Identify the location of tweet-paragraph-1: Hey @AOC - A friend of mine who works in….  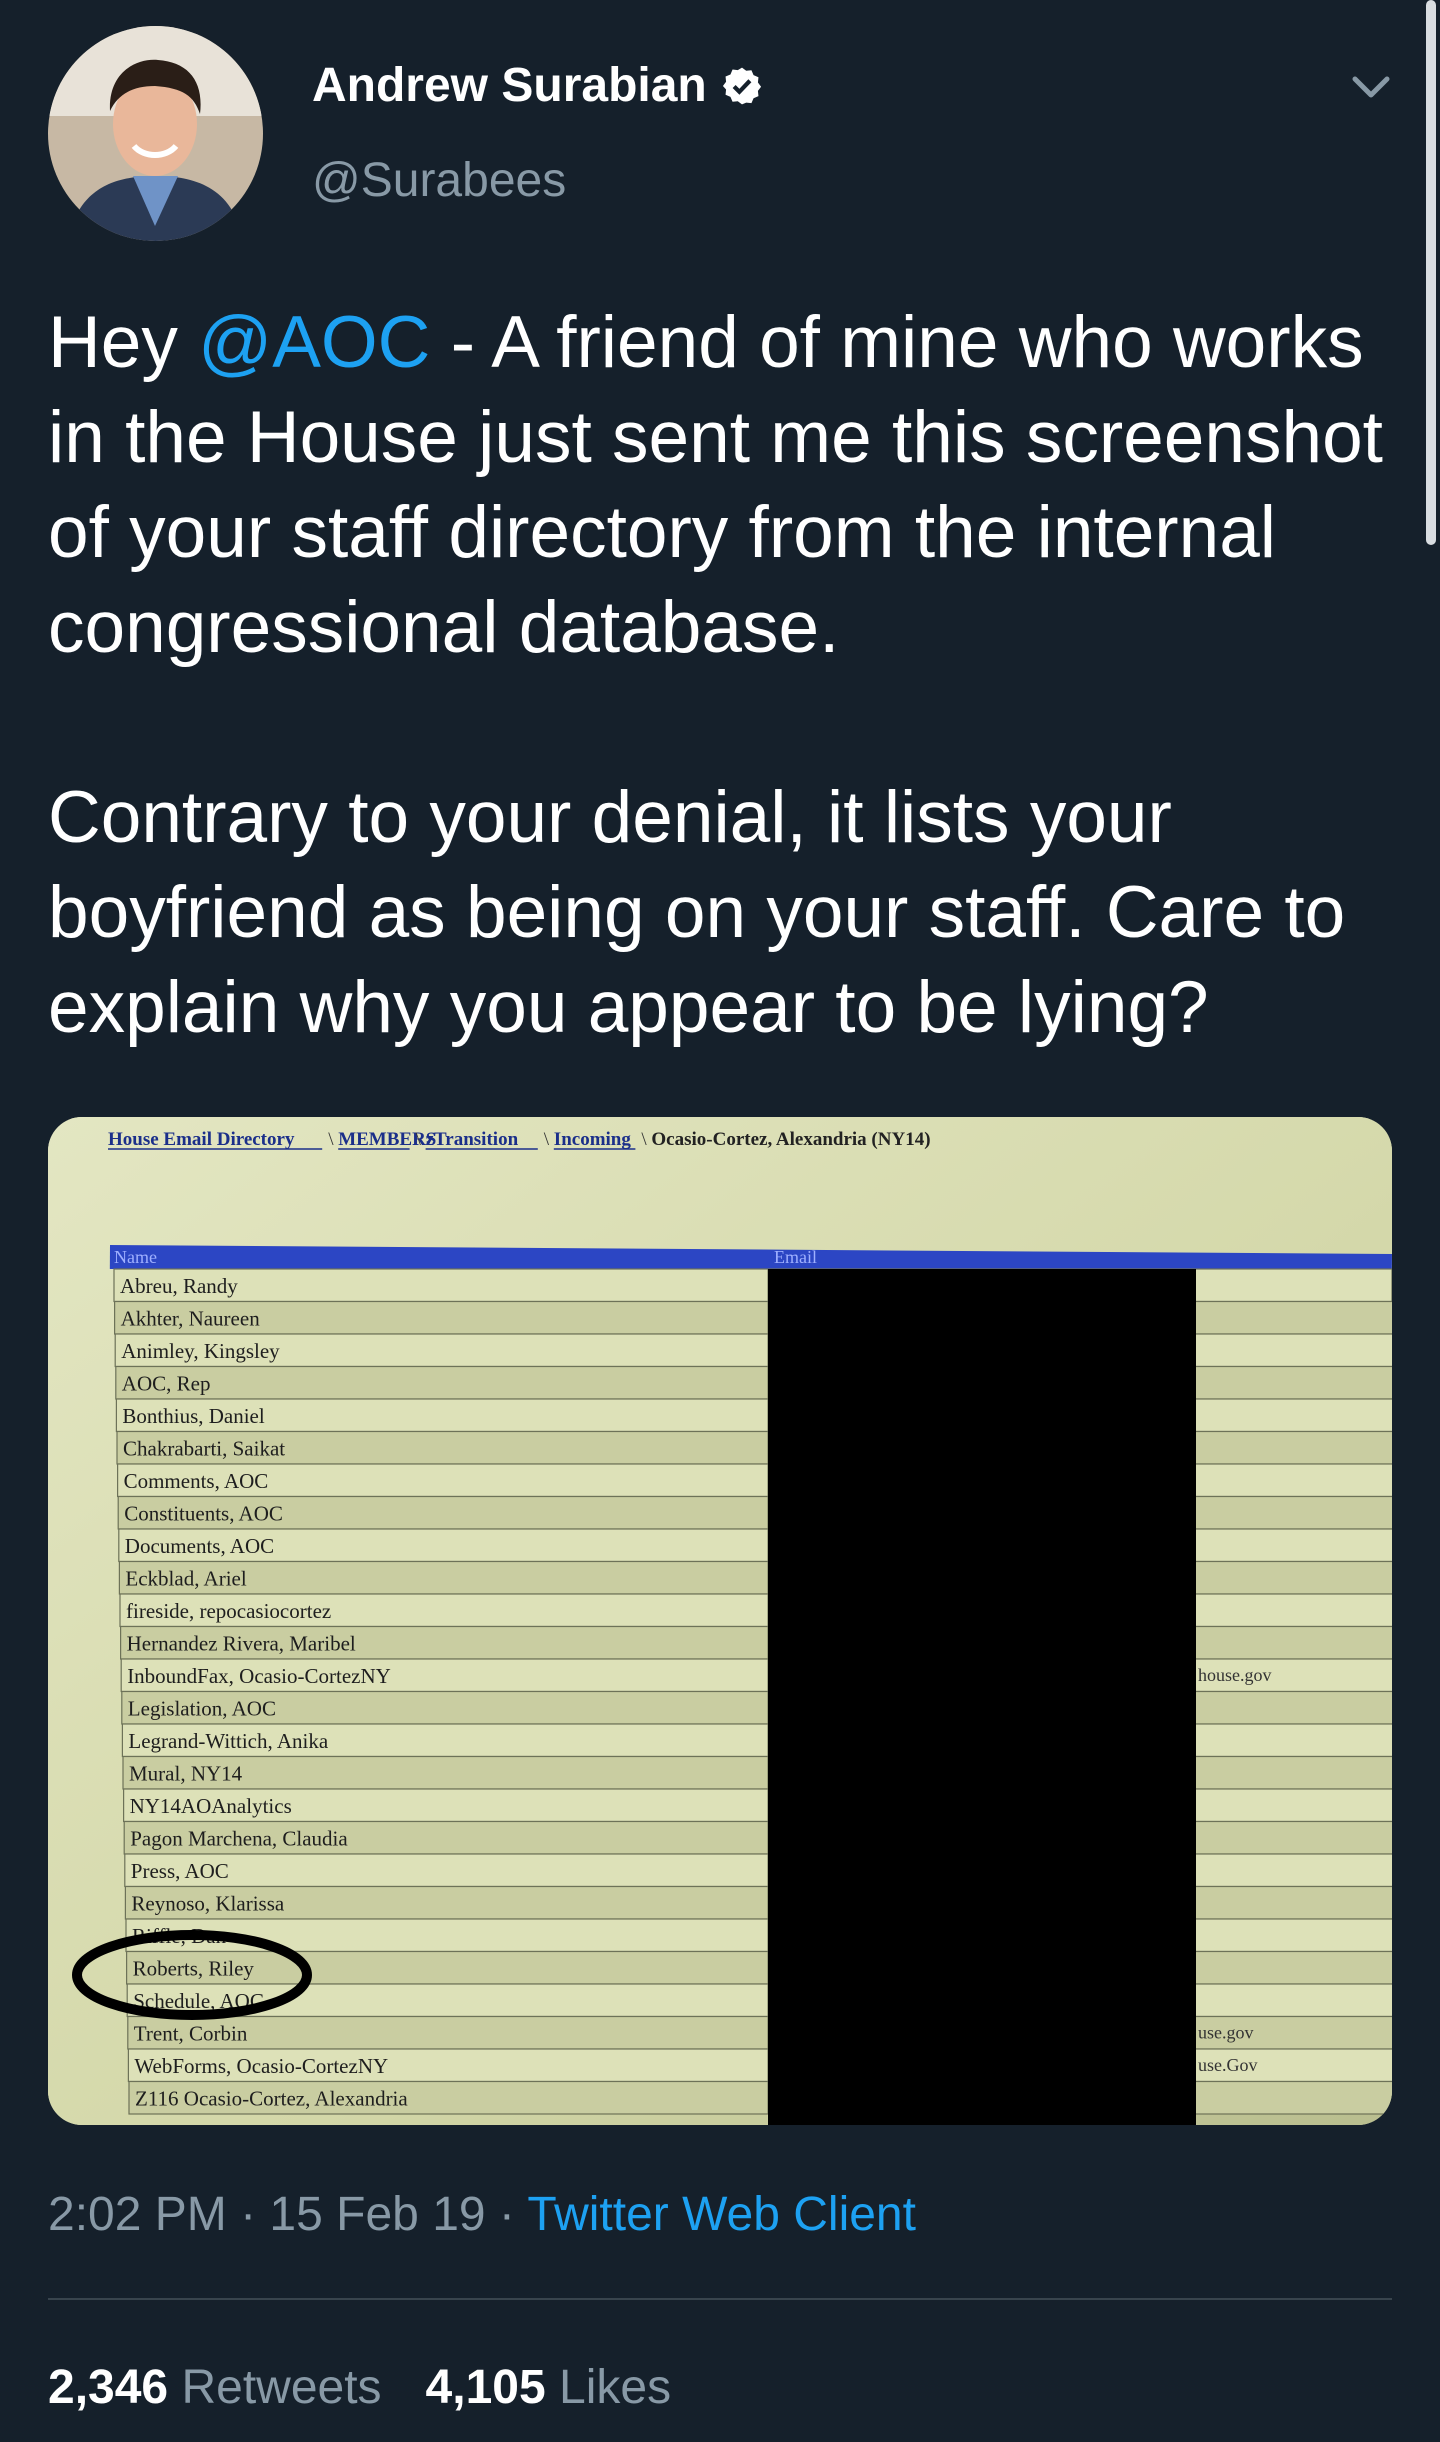
(728, 485).